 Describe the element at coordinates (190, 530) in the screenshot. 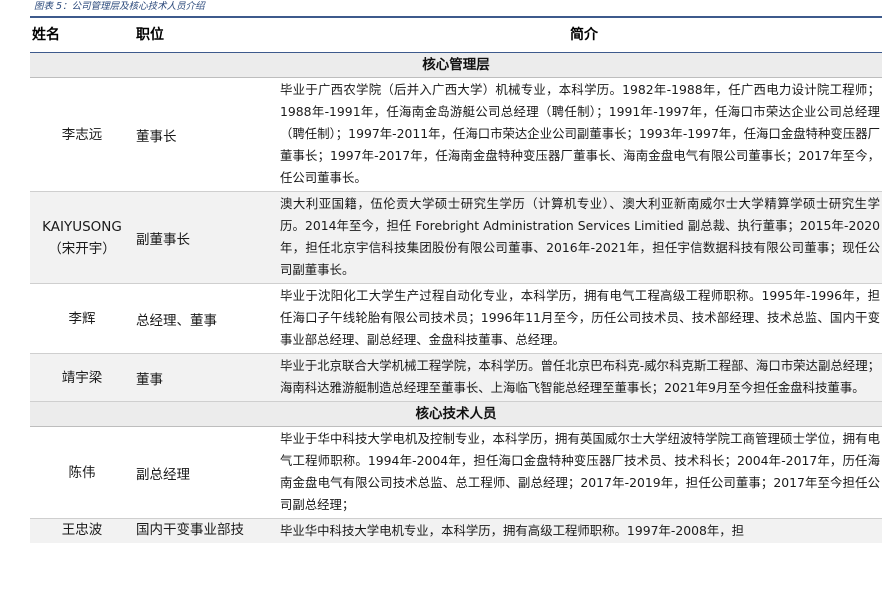

I see `person-position: 国内干变事业部技` at that location.